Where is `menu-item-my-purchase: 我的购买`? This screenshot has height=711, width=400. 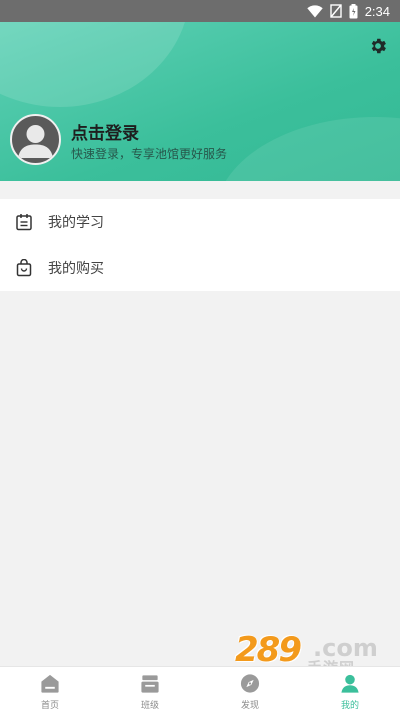 menu-item-my-purchase: 我的购买 is located at coordinates (200, 268).